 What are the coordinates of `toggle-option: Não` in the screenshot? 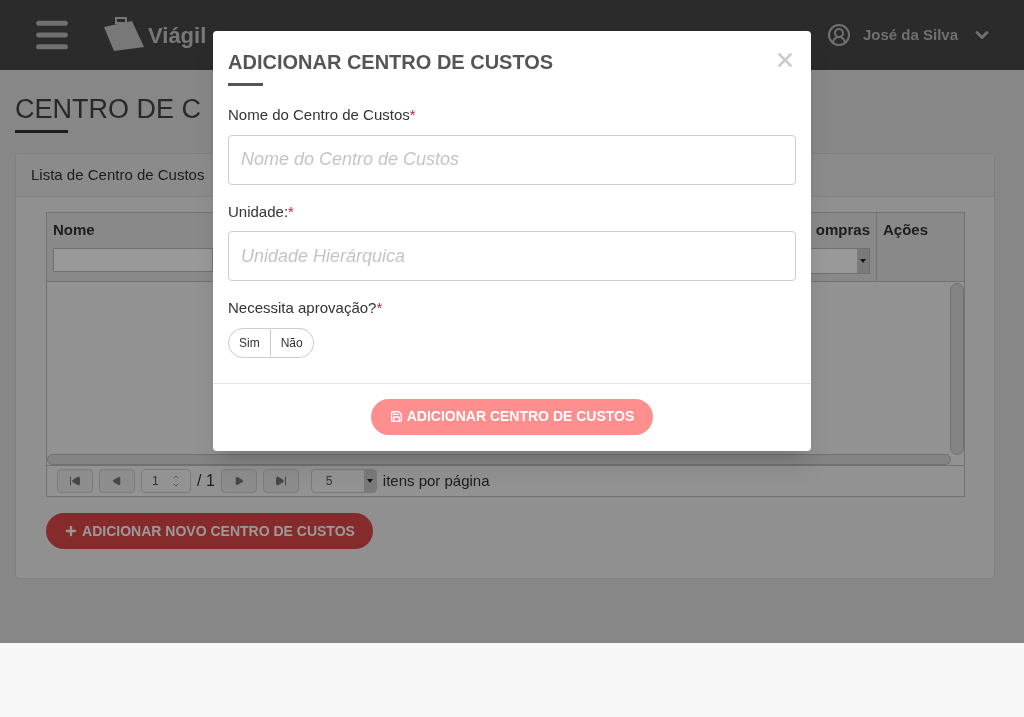 It's located at (292, 342).